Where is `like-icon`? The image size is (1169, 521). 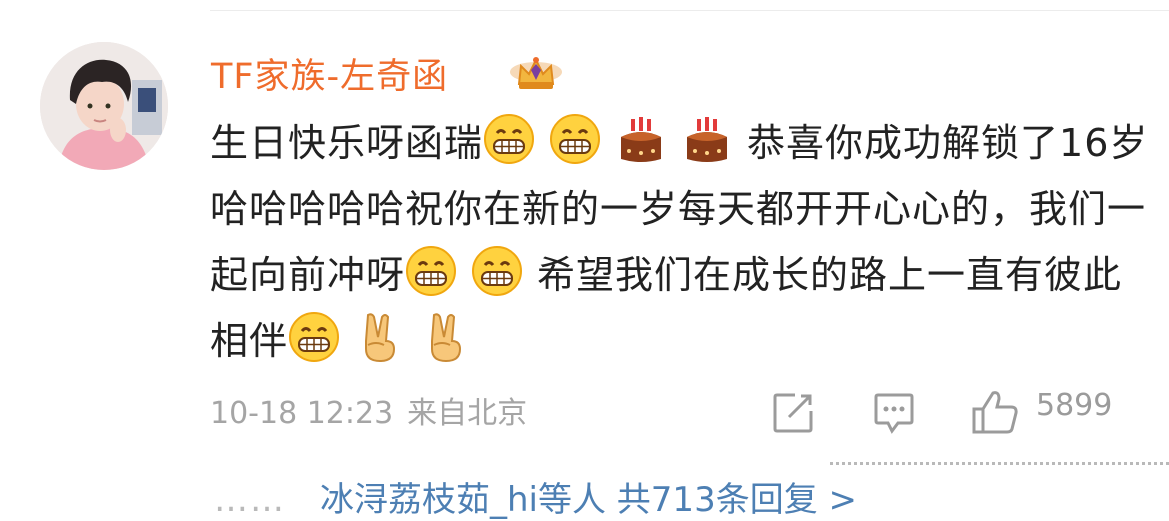 like-icon is located at coordinates (995, 412).